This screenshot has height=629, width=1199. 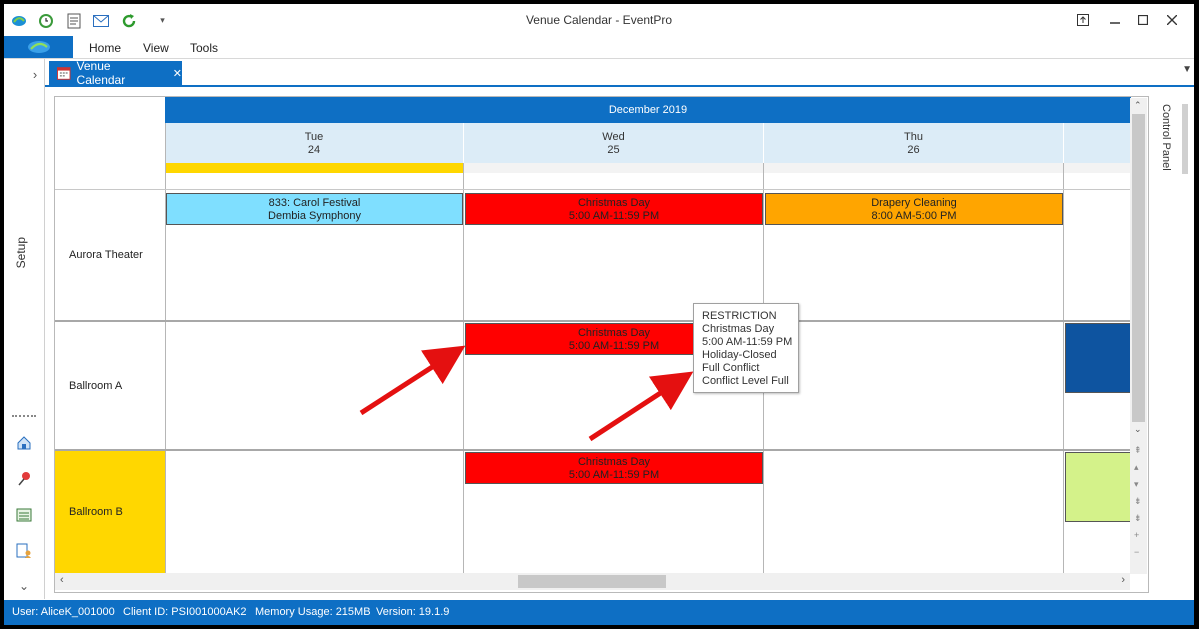 I want to click on minimize-button, so click(x=1115, y=20).